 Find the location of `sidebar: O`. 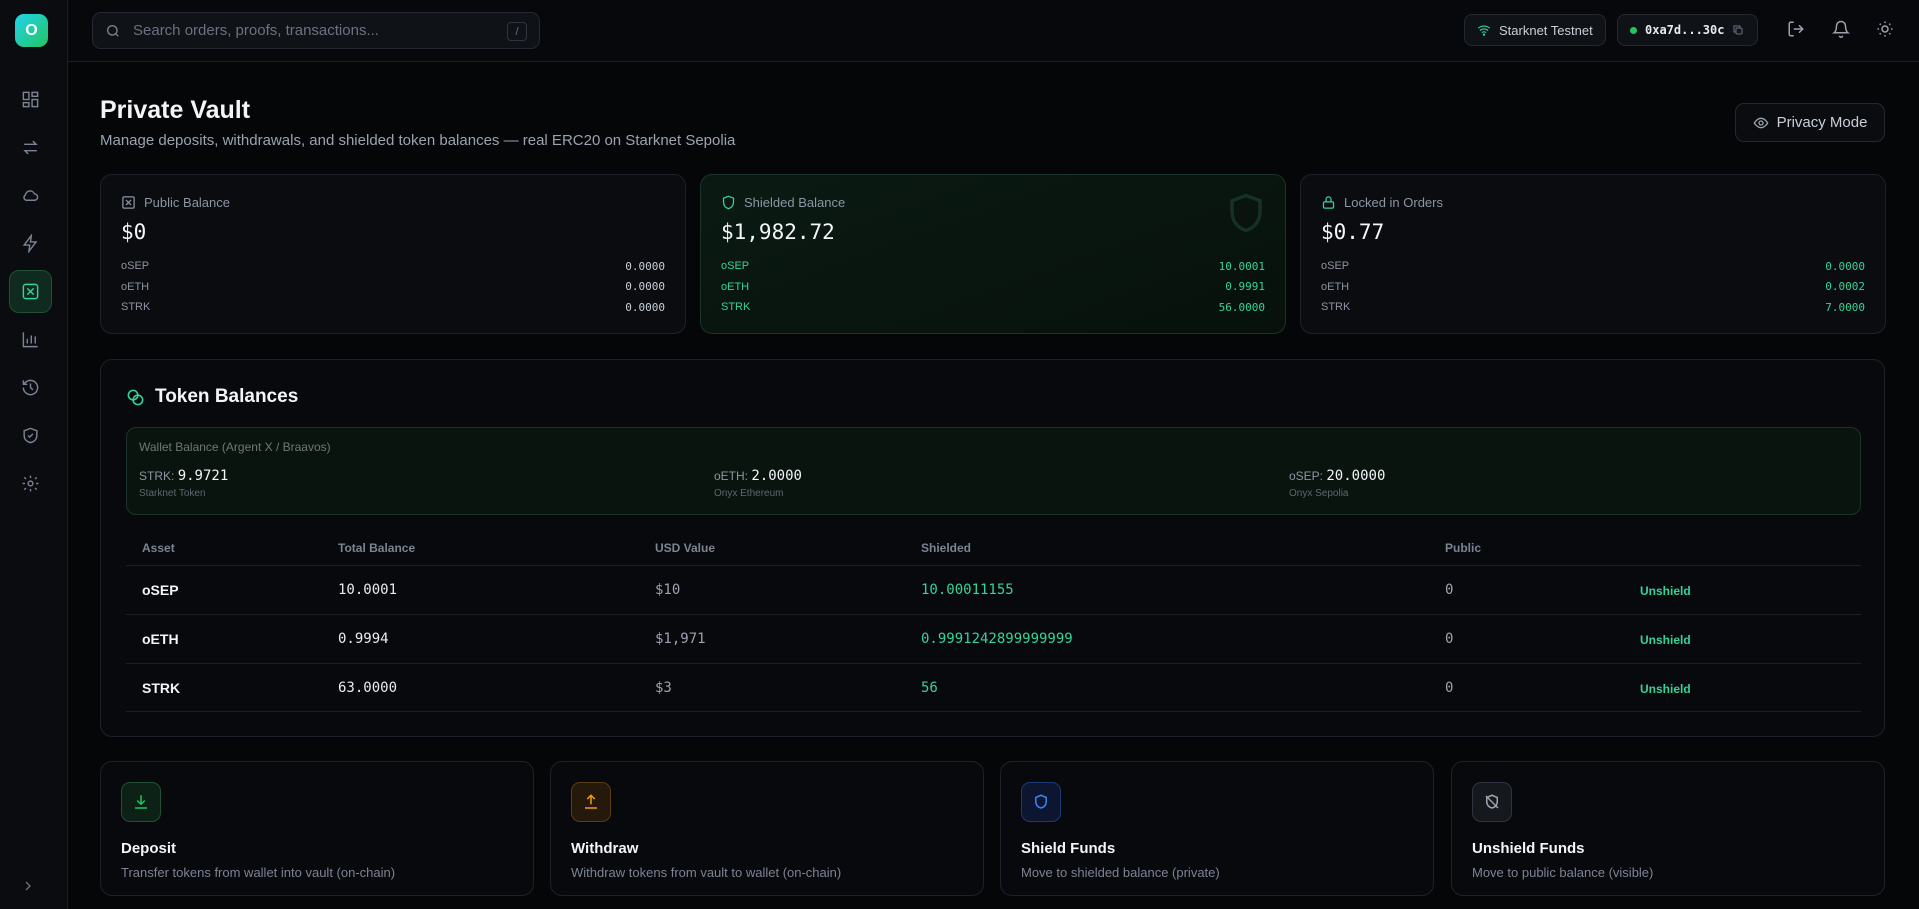

sidebar: O is located at coordinates (34, 454).